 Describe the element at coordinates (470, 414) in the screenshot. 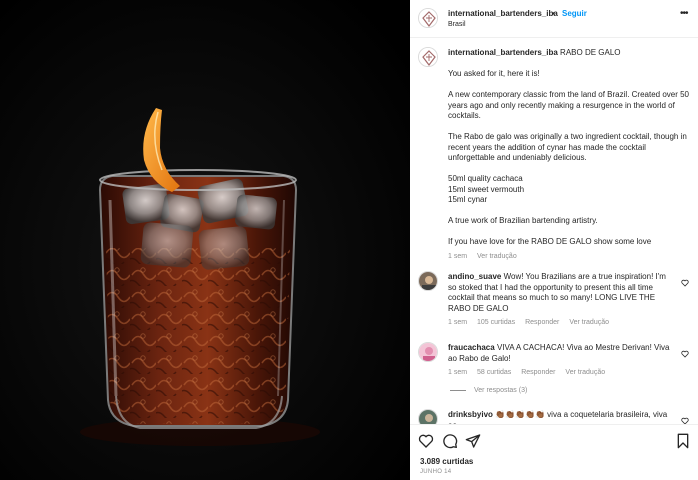

I see `comment-username: drinksbyivo` at that location.